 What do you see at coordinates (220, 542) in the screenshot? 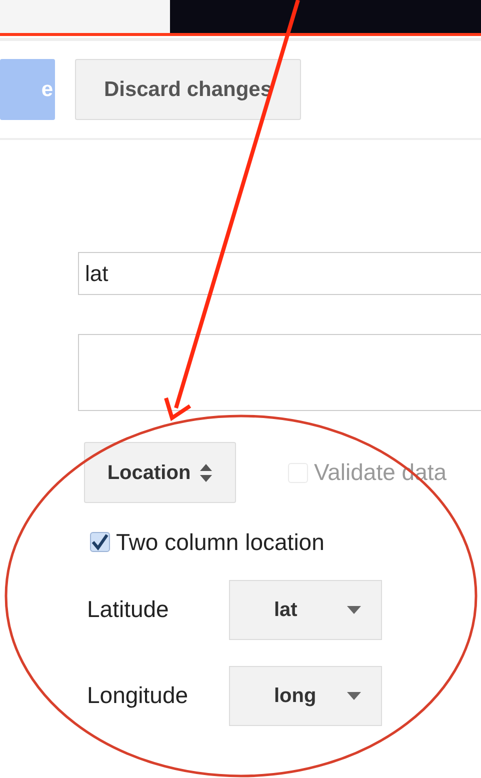
I see `checkbox-label: Two column location` at bounding box center [220, 542].